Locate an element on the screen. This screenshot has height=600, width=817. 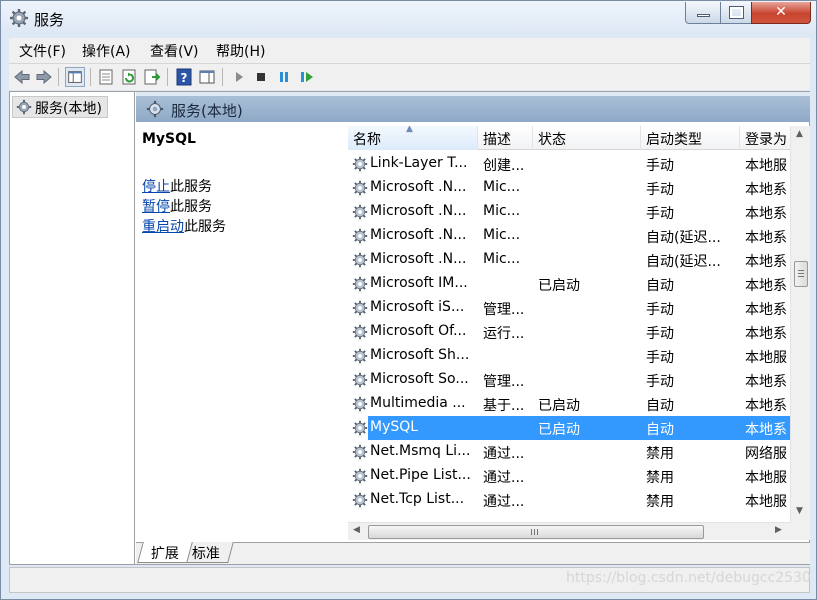
horizontal-scrollbar: ◀ ▶ is located at coordinates (569, 531).